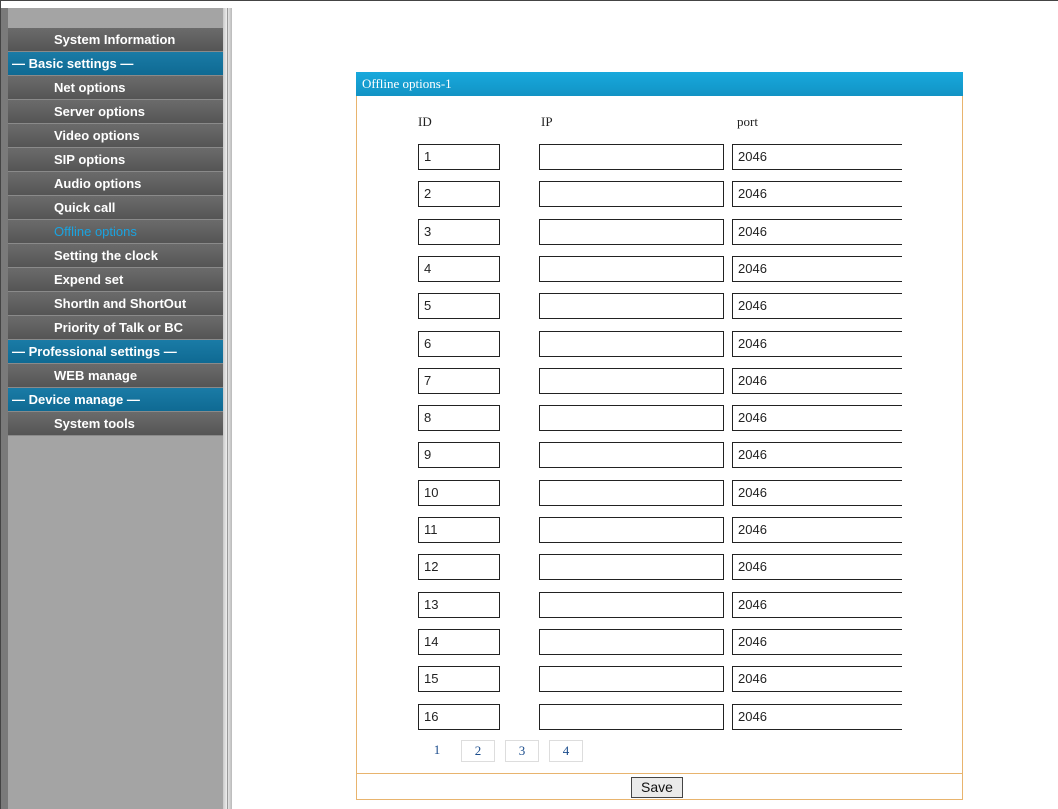 Image resolution: width=1058 pixels, height=809 pixels. Describe the element at coordinates (659, 84) in the screenshot. I see `panel-title: Offline options-1` at that location.